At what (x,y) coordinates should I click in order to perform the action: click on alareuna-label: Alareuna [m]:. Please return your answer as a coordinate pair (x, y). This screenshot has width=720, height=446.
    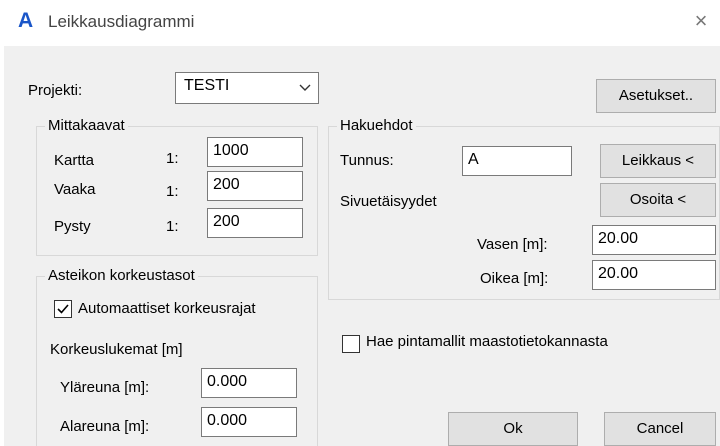
    Looking at the image, I should click on (105, 426).